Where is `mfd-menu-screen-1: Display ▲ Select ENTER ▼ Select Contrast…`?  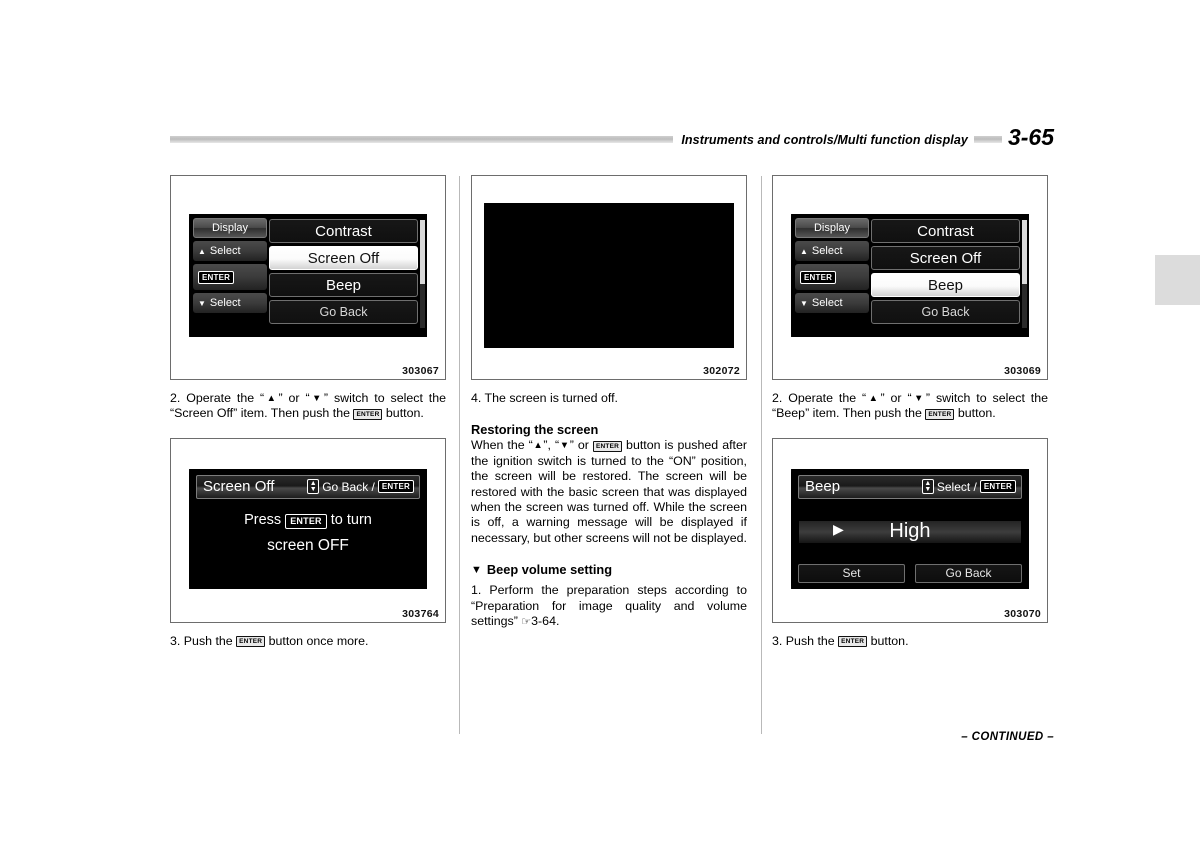
mfd-menu-screen-1: Display ▲ Select ENTER ▼ Select Contrast… is located at coordinates (308, 275).